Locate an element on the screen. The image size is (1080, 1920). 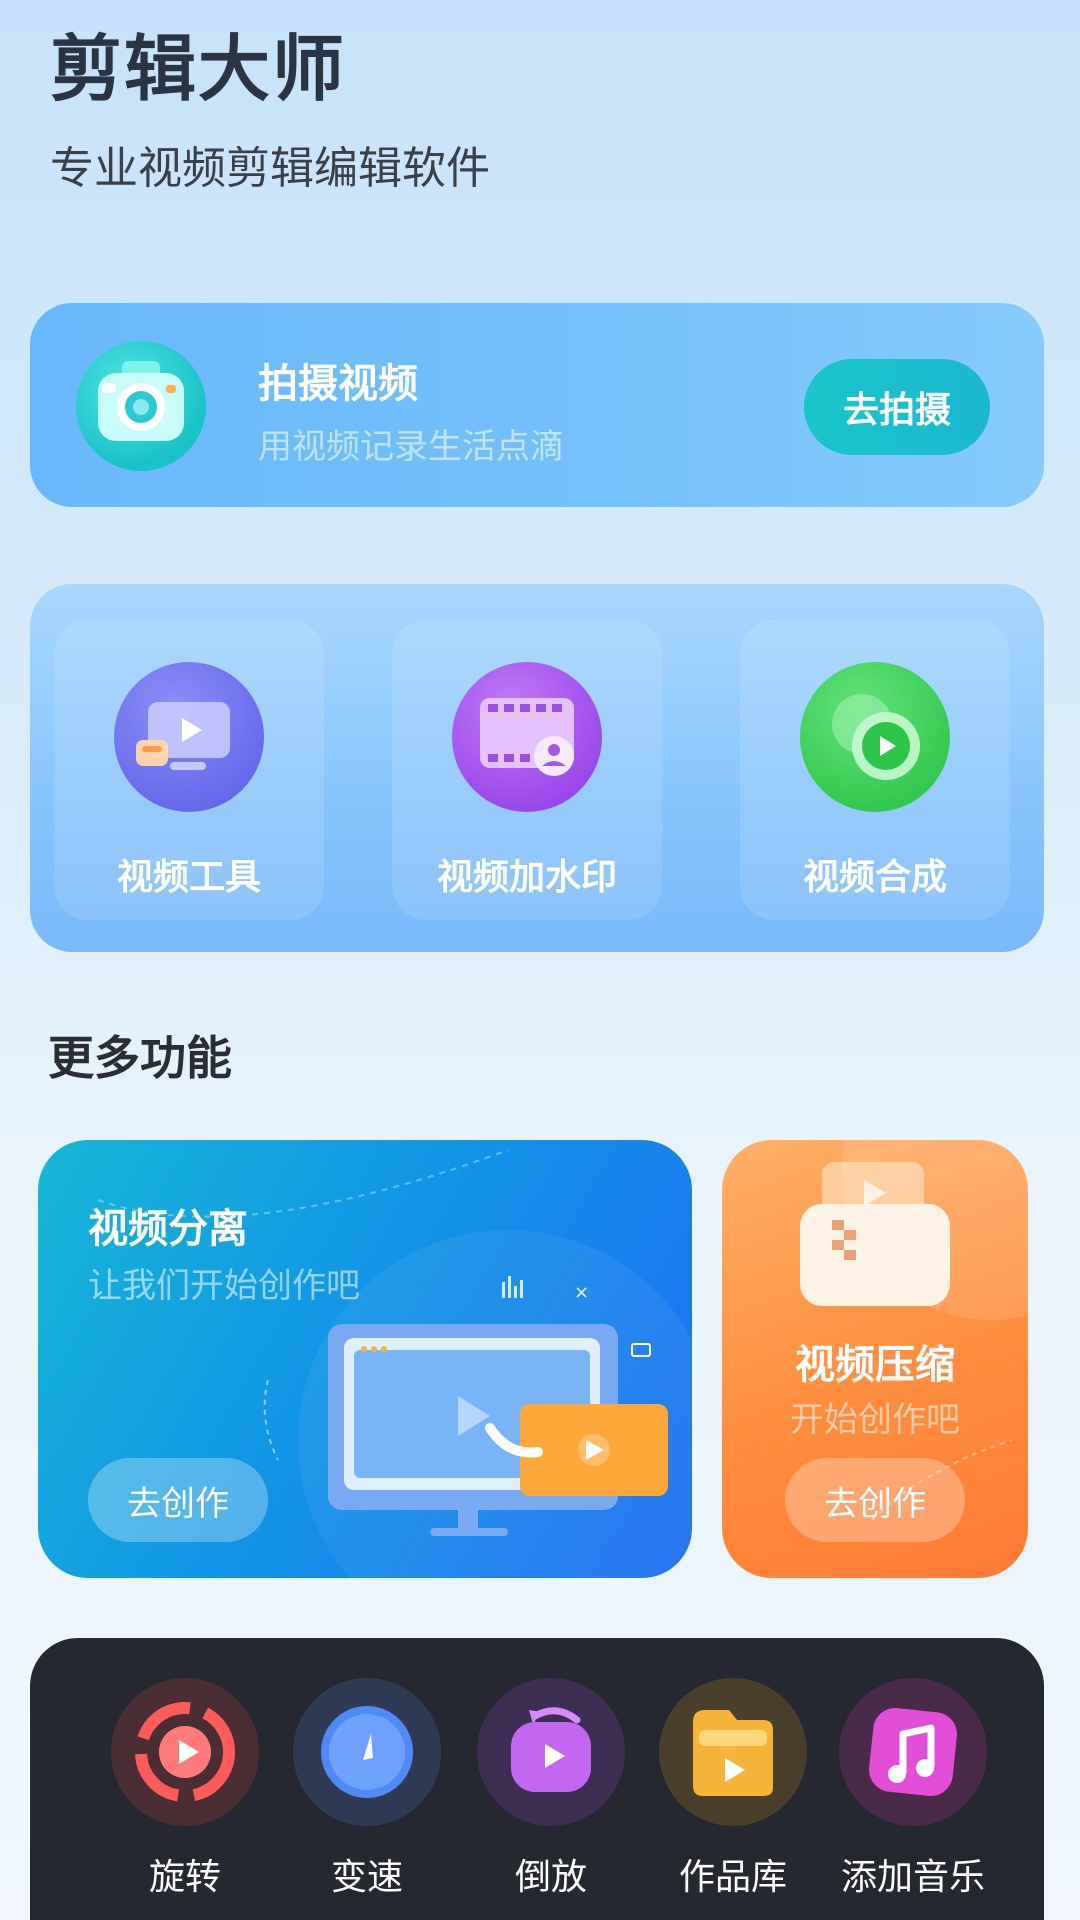
tool-watermark: 视频加水印 is located at coordinates (527, 770).